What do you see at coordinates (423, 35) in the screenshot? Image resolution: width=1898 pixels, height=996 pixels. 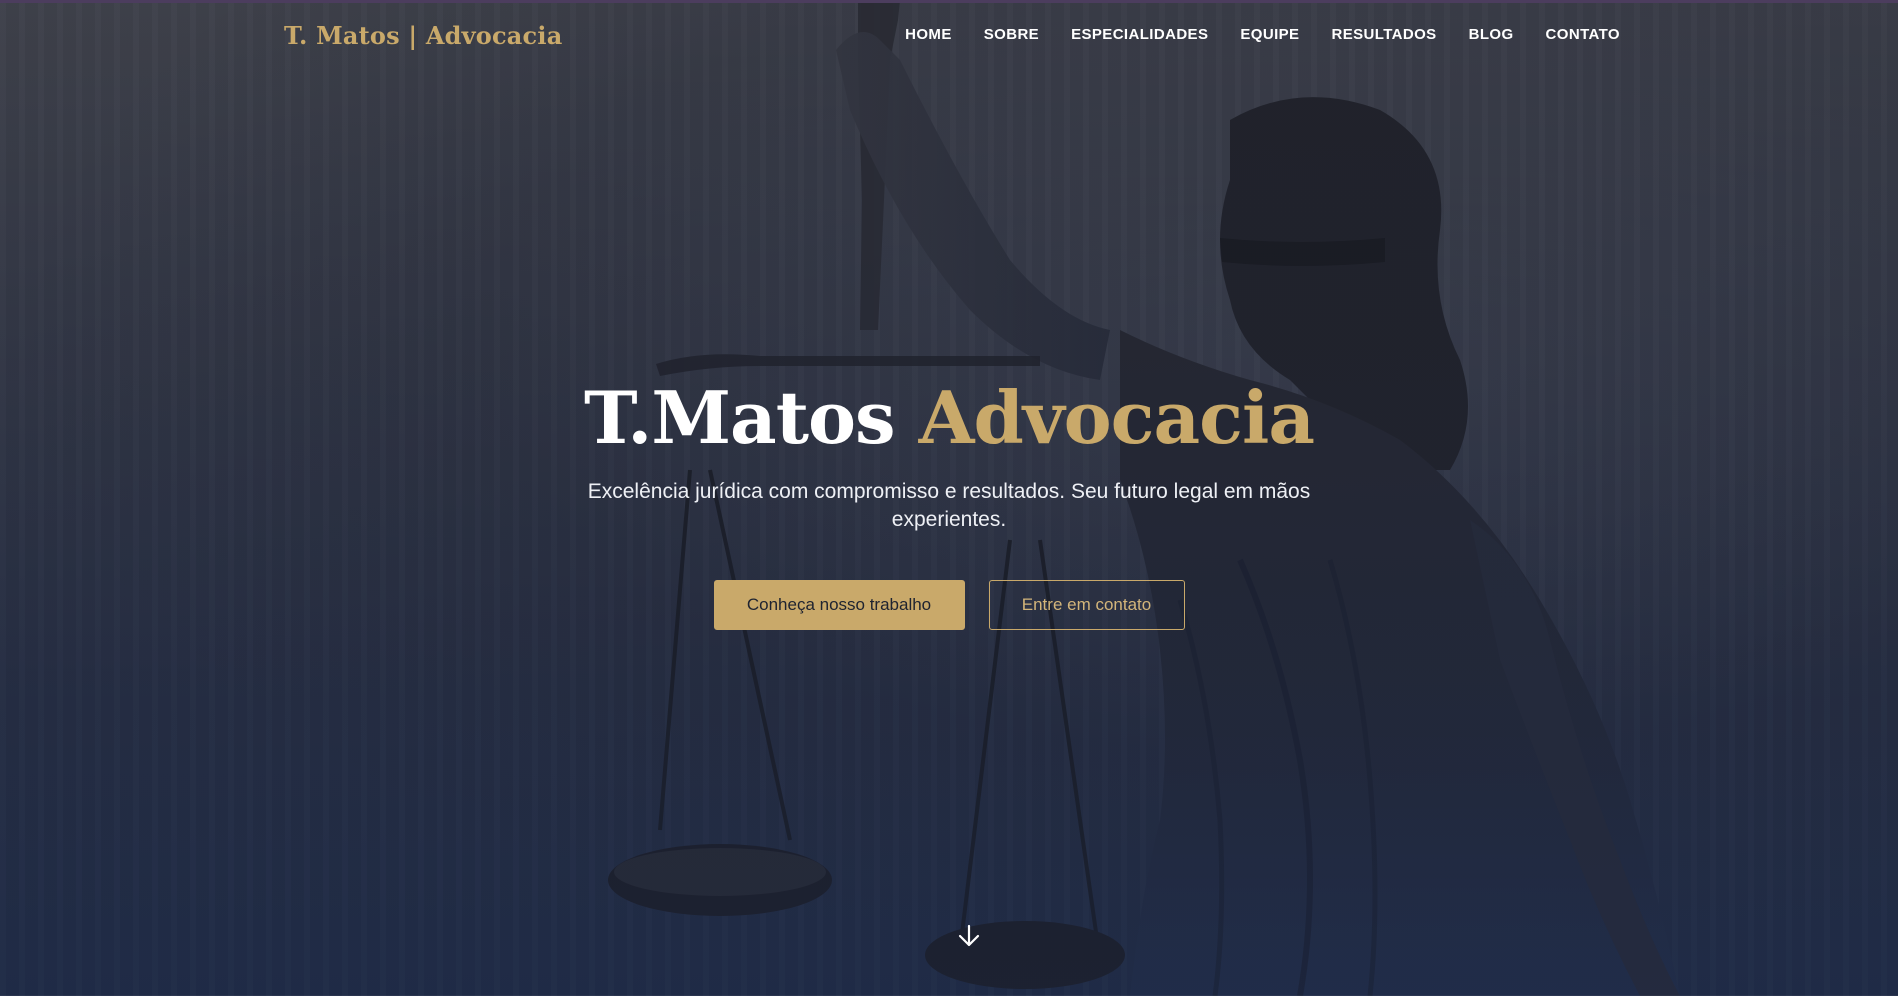 I see `site-logo: T. Matos | Advocacia` at bounding box center [423, 35].